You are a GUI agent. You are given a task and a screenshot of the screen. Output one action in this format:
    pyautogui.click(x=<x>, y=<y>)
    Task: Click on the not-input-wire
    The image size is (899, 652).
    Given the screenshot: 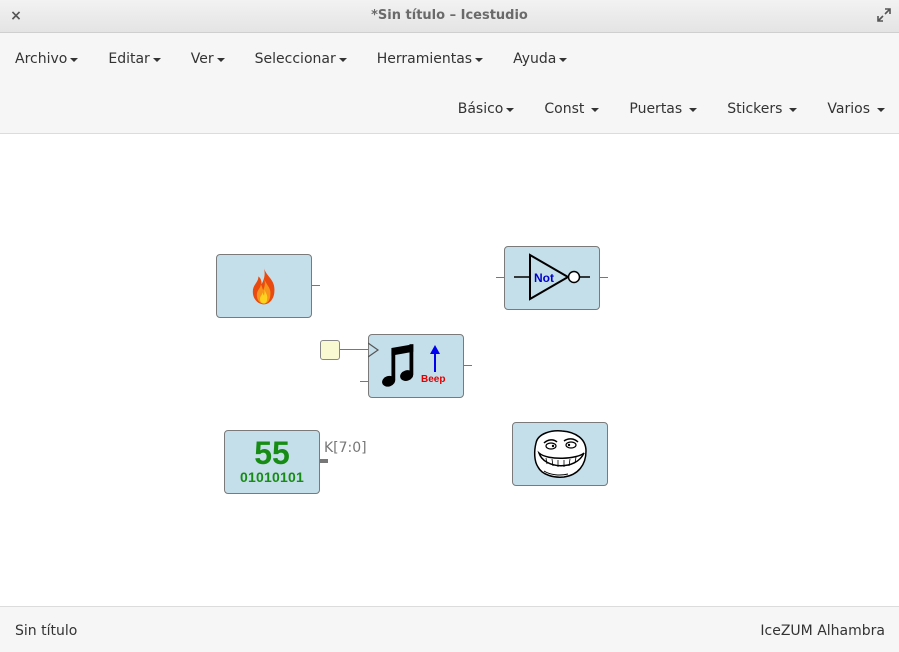 What is the action you would take?
    pyautogui.click(x=500, y=277)
    